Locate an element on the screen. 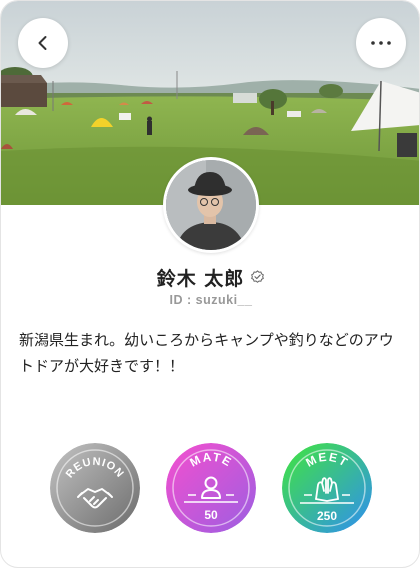 This screenshot has height=568, width=420. meet-badge: MEET 250 is located at coordinates (327, 488).